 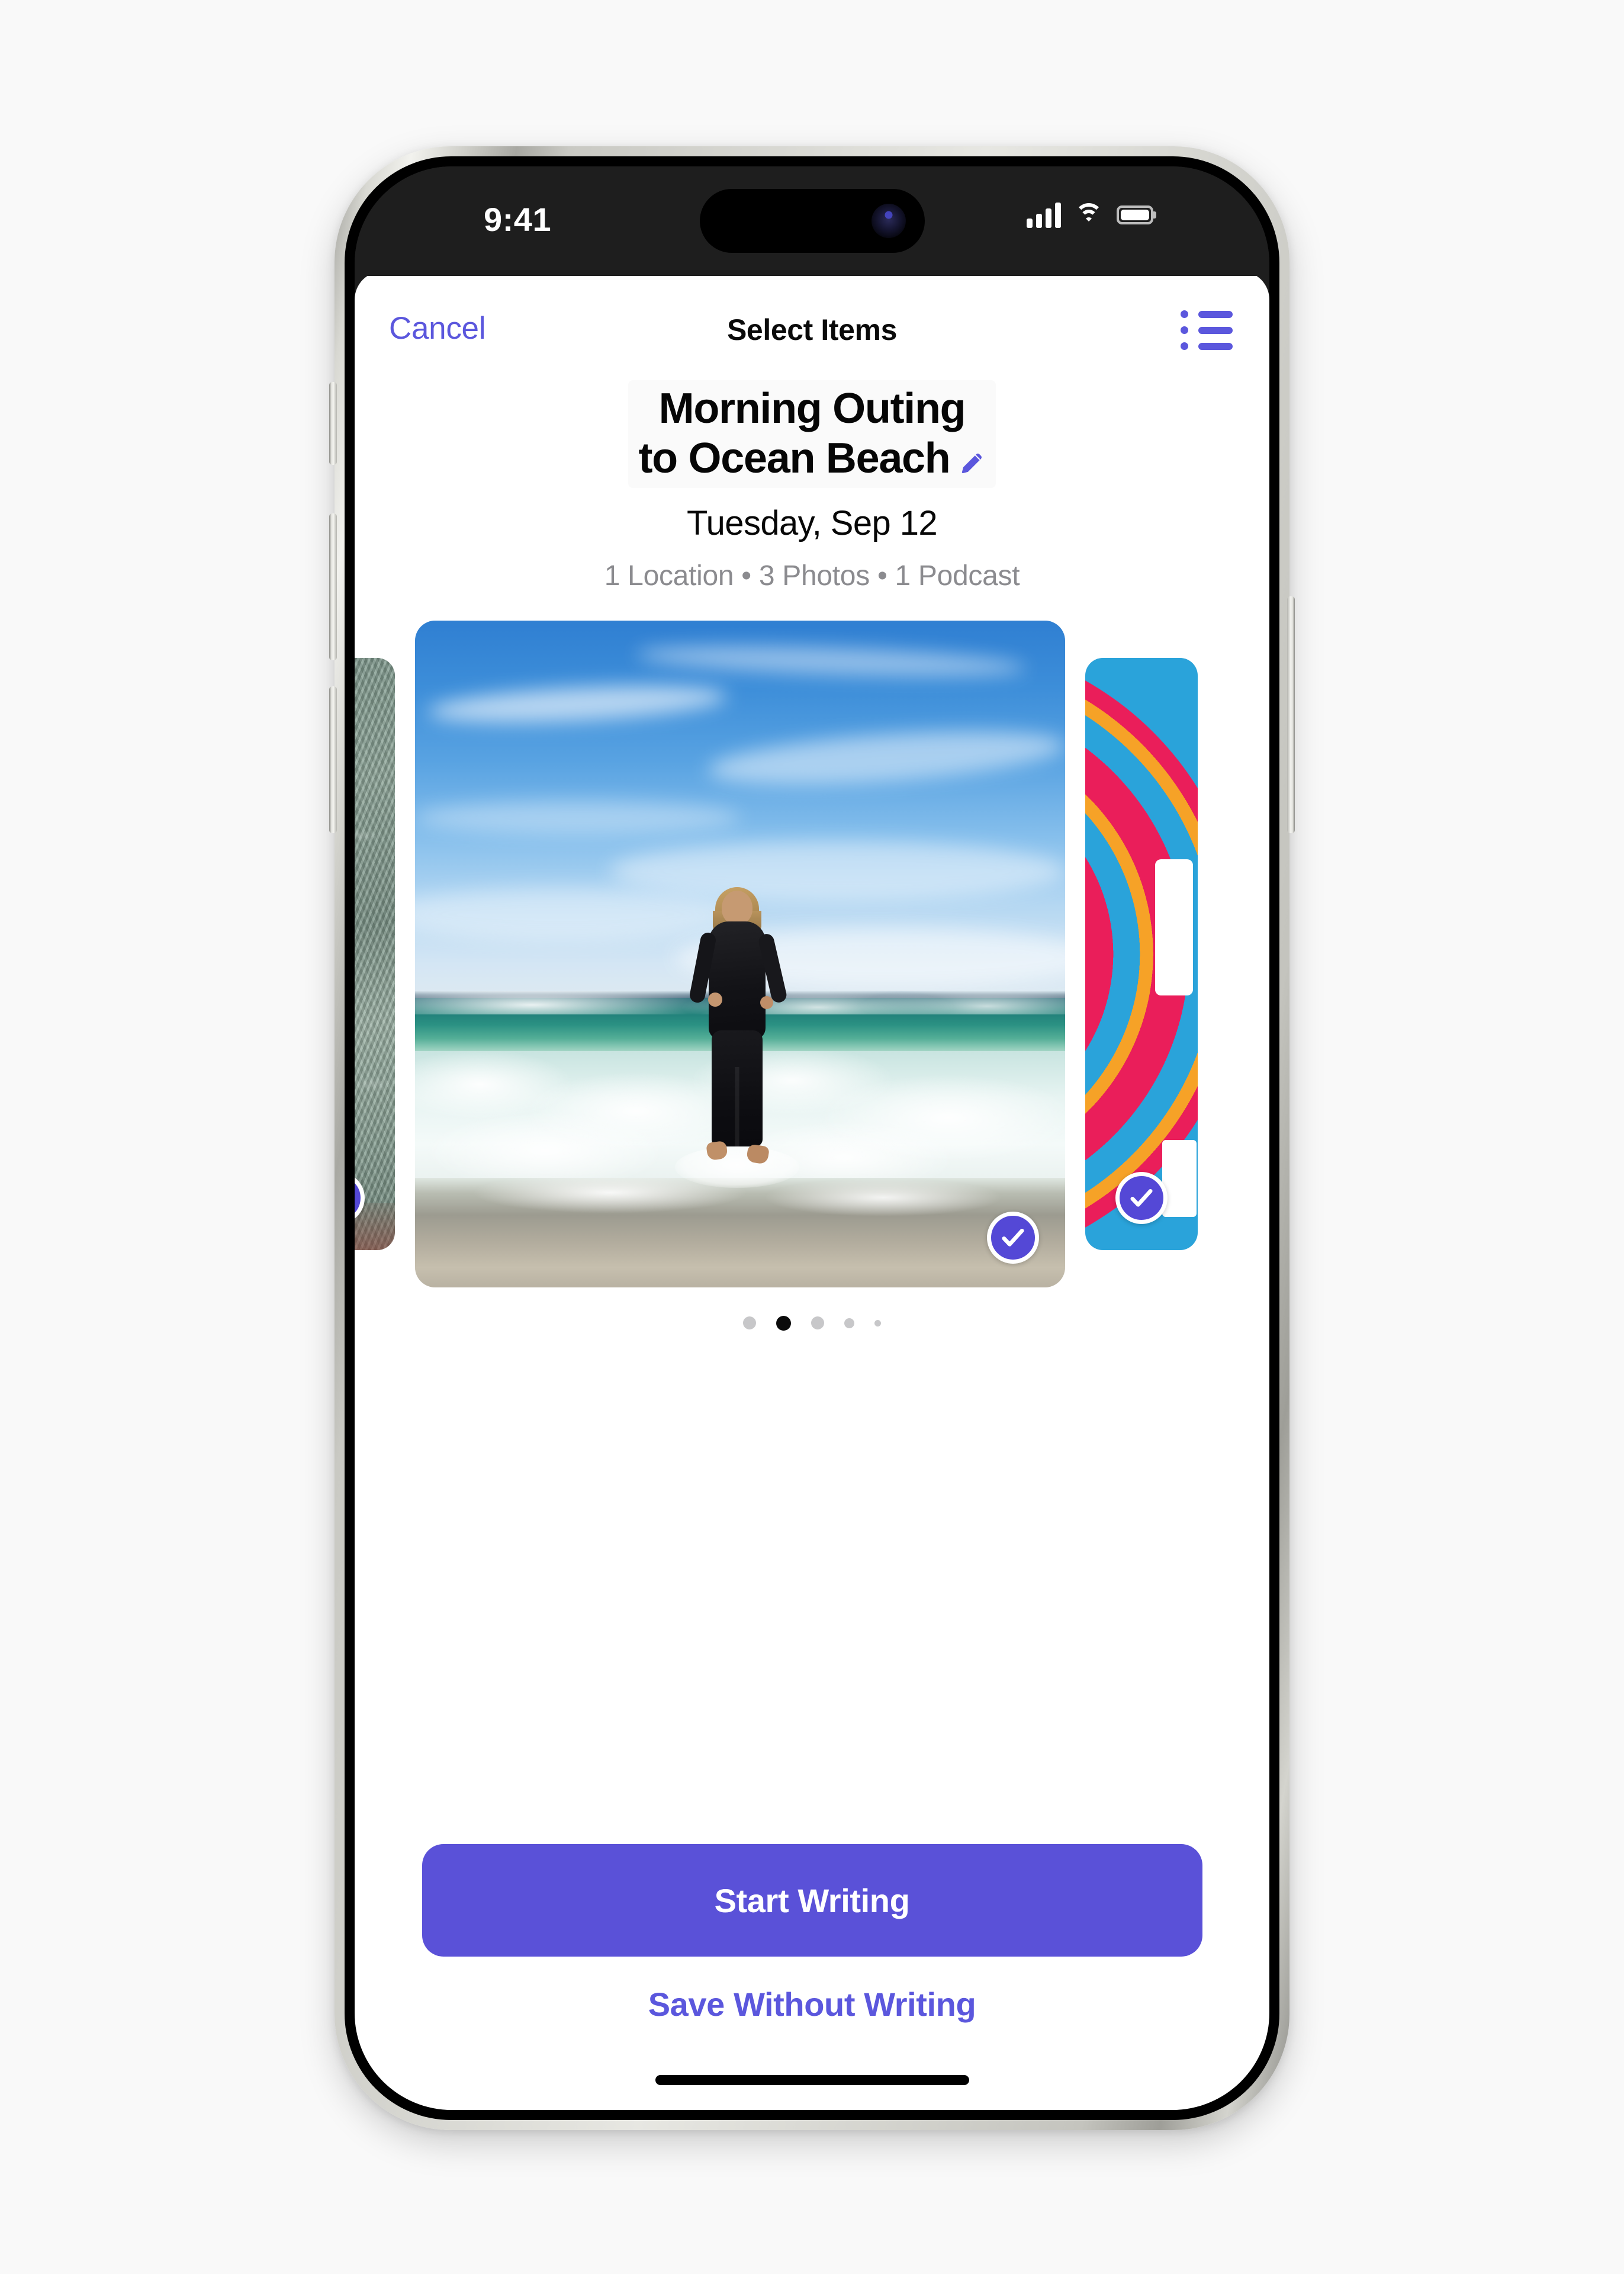 What do you see at coordinates (783, 1323) in the screenshot?
I see `page-dot-active` at bounding box center [783, 1323].